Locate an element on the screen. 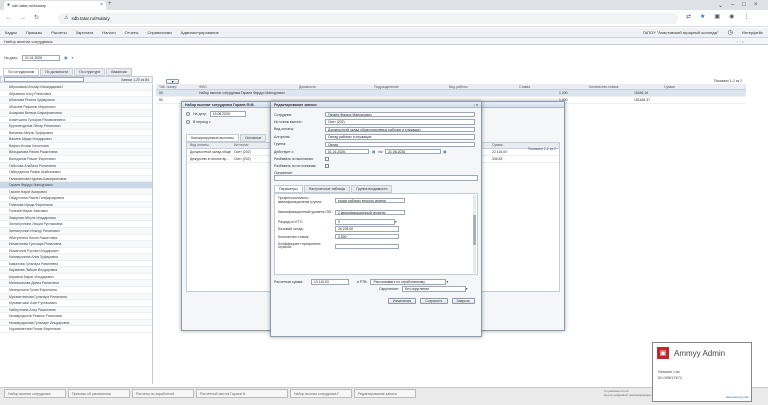 Image resolution: width=768 pixels, height=405 pixels. filter-icon: ▾ is located at coordinates (73, 58).